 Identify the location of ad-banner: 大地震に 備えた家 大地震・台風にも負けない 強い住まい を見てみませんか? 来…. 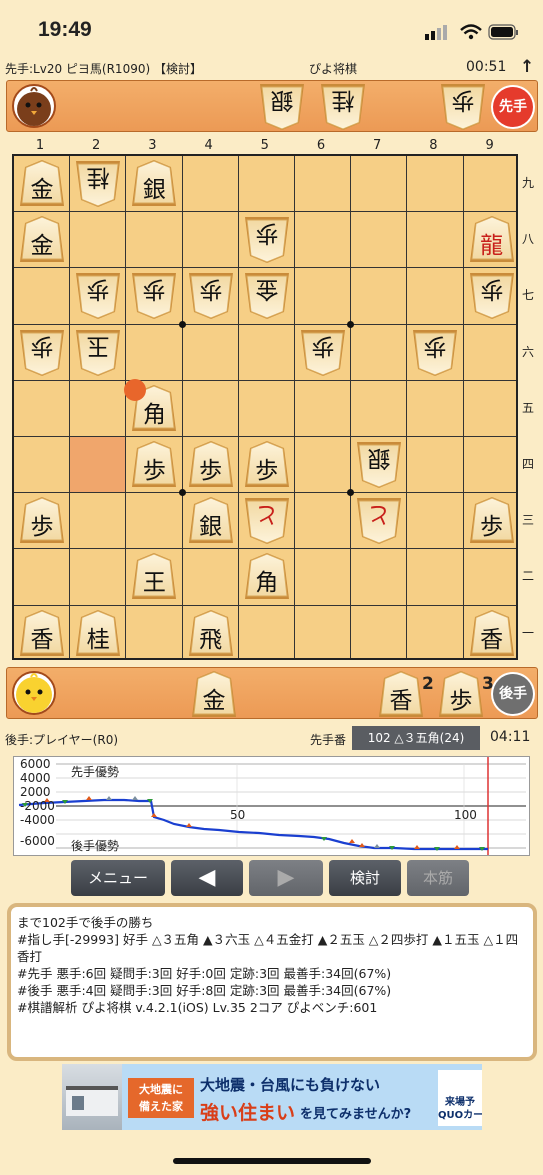
(272, 1097).